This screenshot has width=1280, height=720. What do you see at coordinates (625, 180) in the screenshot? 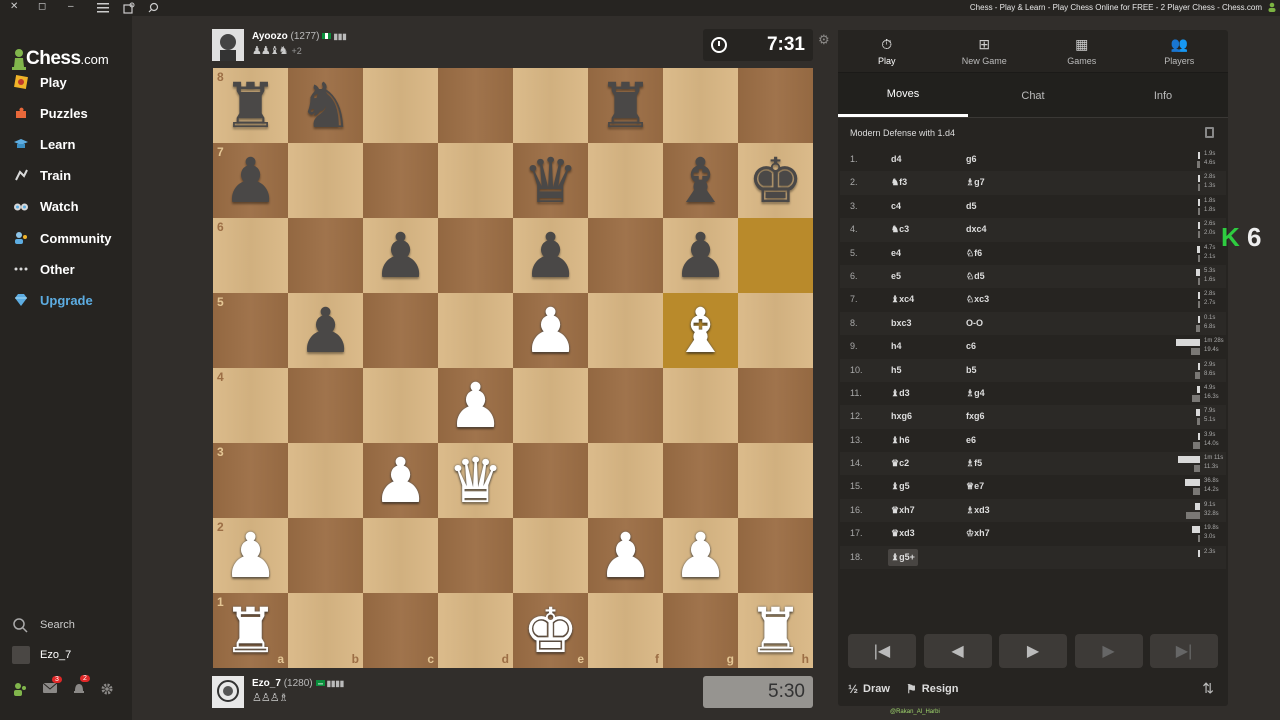
I see `square-f7` at bounding box center [625, 180].